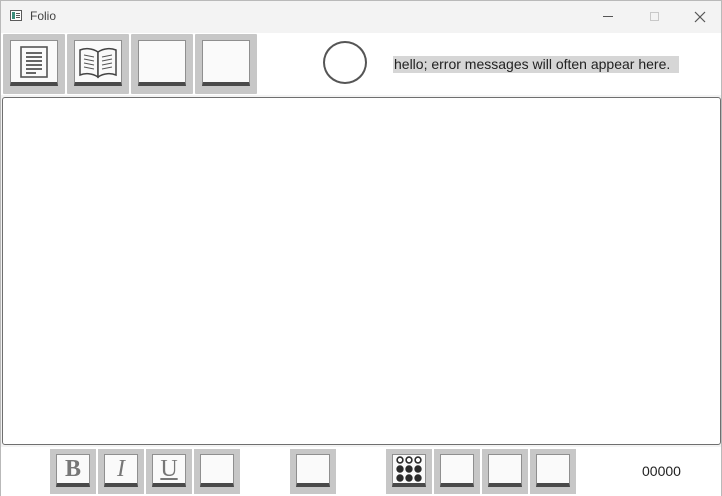 The width and height of the screenshot is (722, 496). I want to click on bold-button: B, so click(73, 471).